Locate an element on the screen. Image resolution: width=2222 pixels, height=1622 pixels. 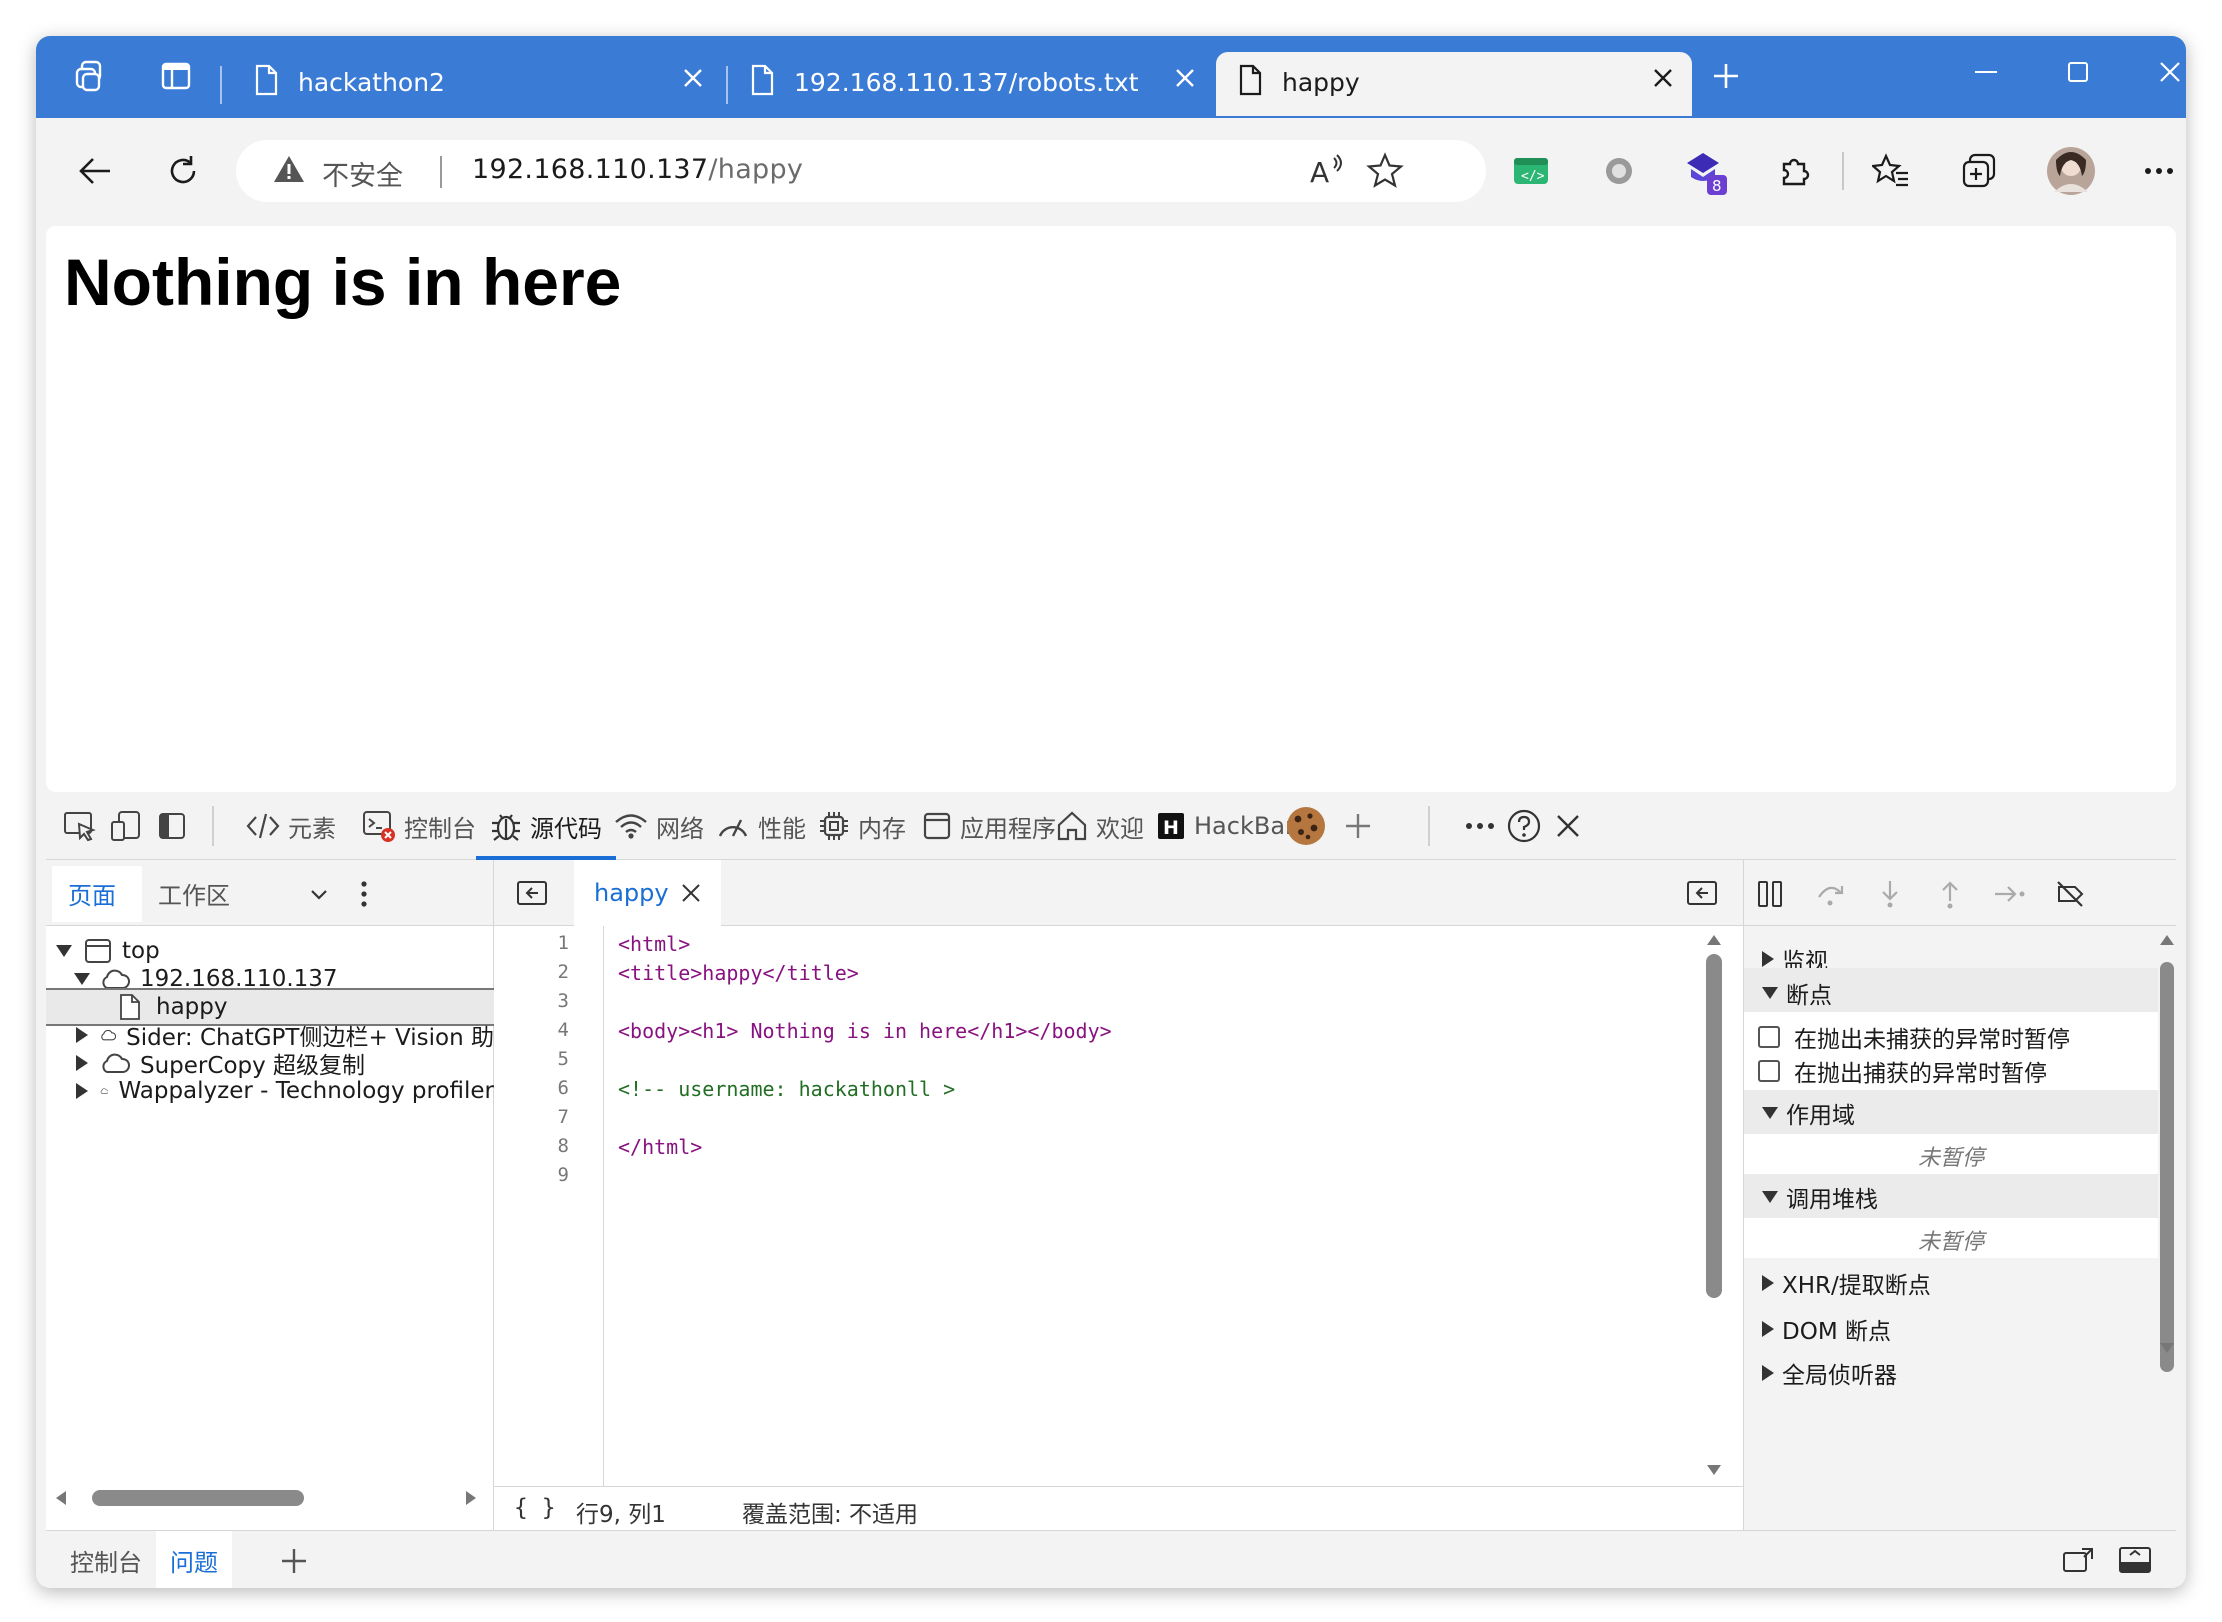
device-emulation-icon is located at coordinates (126, 826).